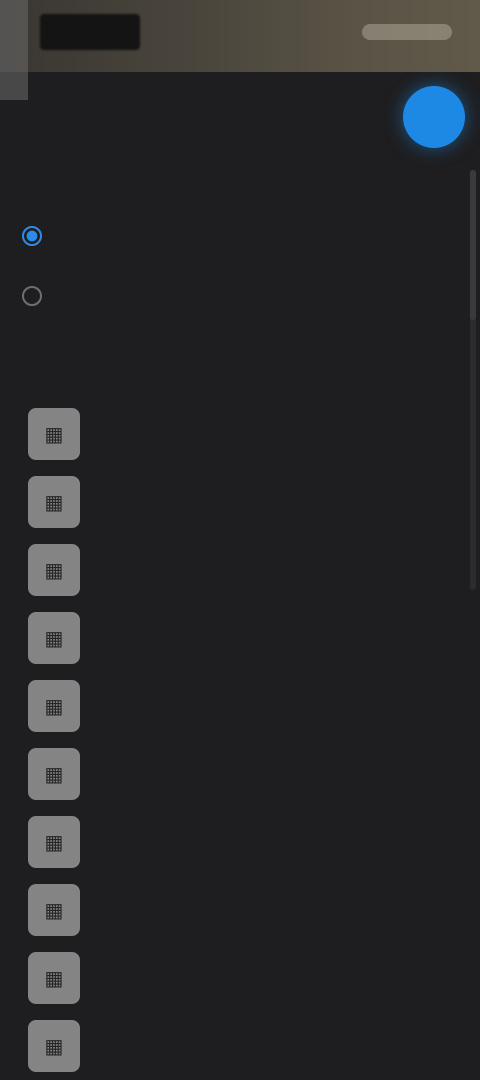 The image size is (480, 1080). Describe the element at coordinates (32, 236) in the screenshot. I see `radio-selected-icon` at that location.